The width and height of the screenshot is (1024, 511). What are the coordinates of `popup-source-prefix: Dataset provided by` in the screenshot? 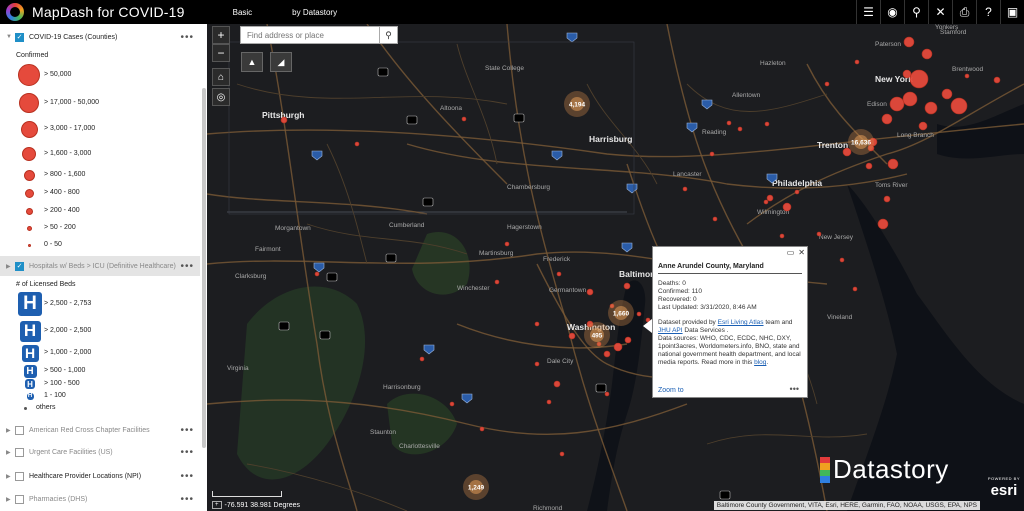 It's located at (688, 322).